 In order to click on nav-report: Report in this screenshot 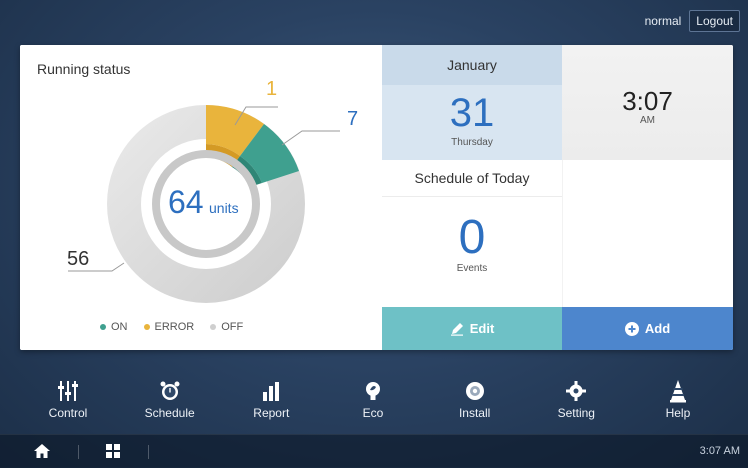, I will do `click(271, 400)`.